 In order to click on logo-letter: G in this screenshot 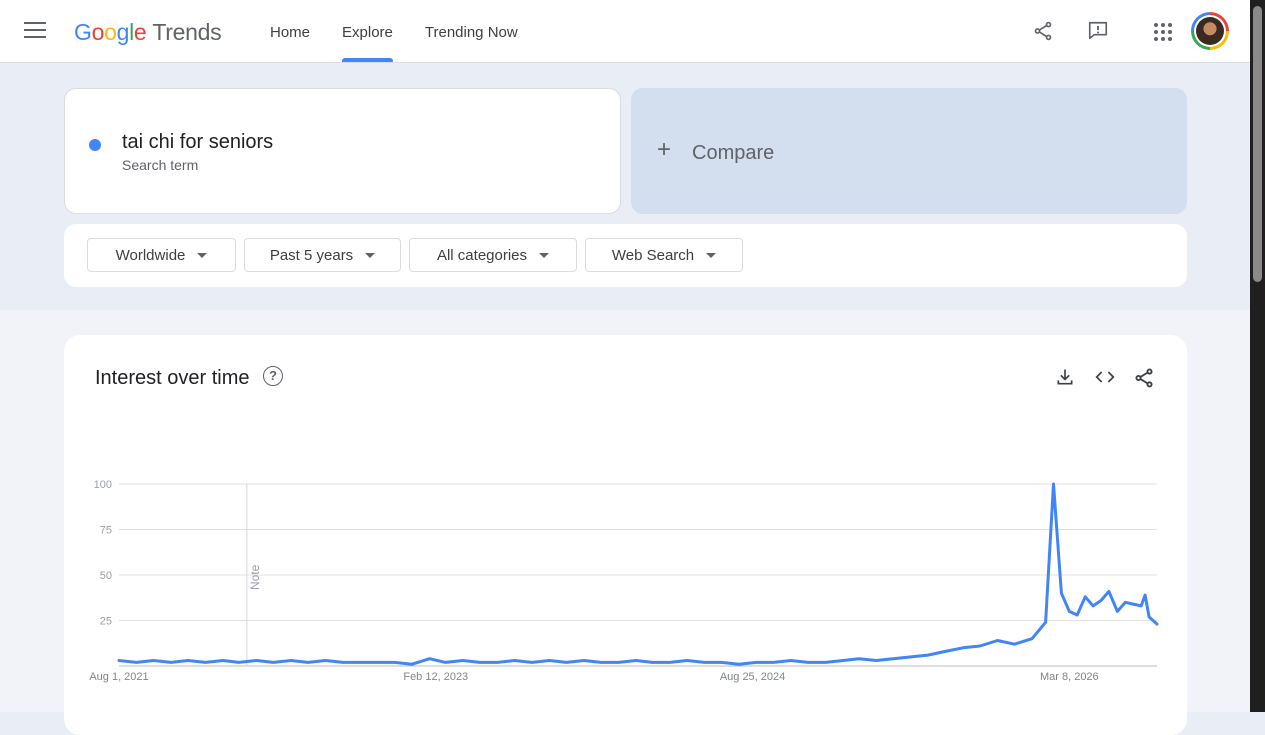, I will do `click(83, 32)`.